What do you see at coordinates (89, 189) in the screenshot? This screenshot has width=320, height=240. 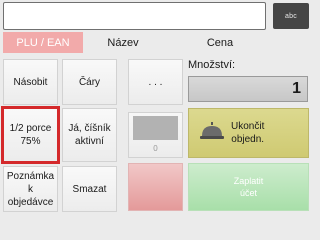 I see `delete-button: Smazat` at bounding box center [89, 189].